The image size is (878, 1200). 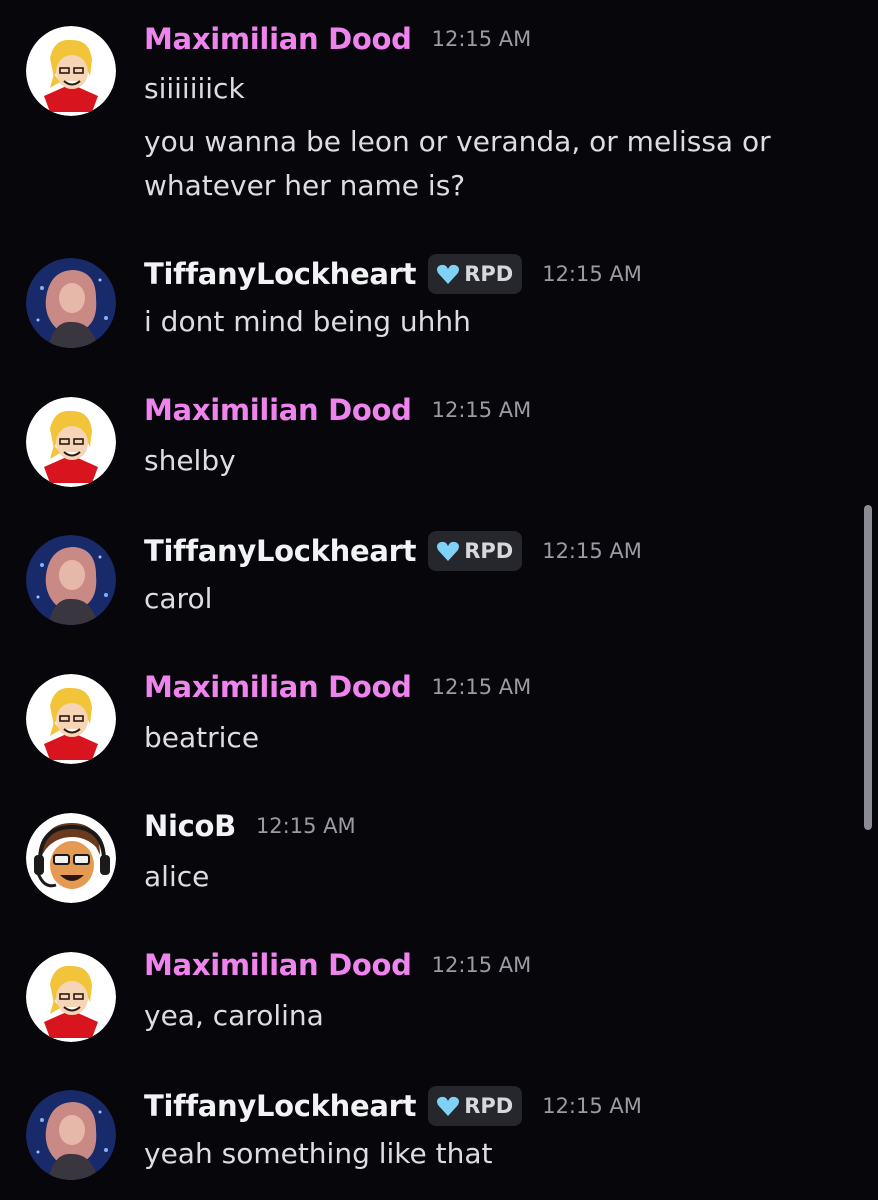 I want to click on message-text: whatever her name is?, so click(x=305, y=185).